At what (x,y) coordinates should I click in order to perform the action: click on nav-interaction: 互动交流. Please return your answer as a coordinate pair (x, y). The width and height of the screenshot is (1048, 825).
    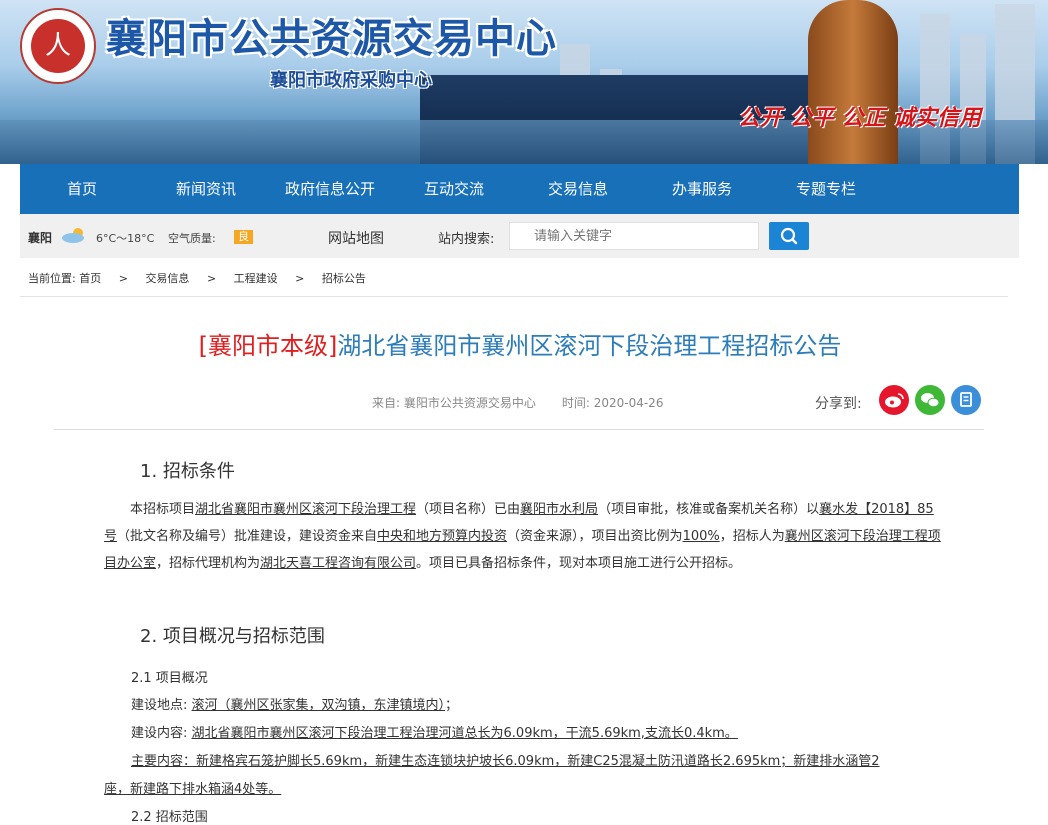
    Looking at the image, I should click on (454, 189).